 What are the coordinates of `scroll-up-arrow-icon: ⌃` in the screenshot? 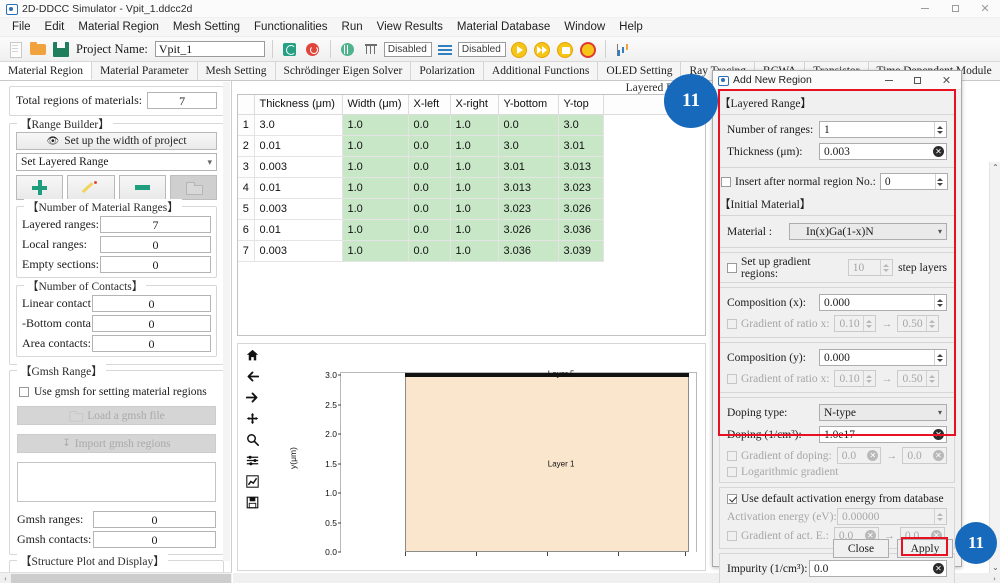 It's located at (995, 167).